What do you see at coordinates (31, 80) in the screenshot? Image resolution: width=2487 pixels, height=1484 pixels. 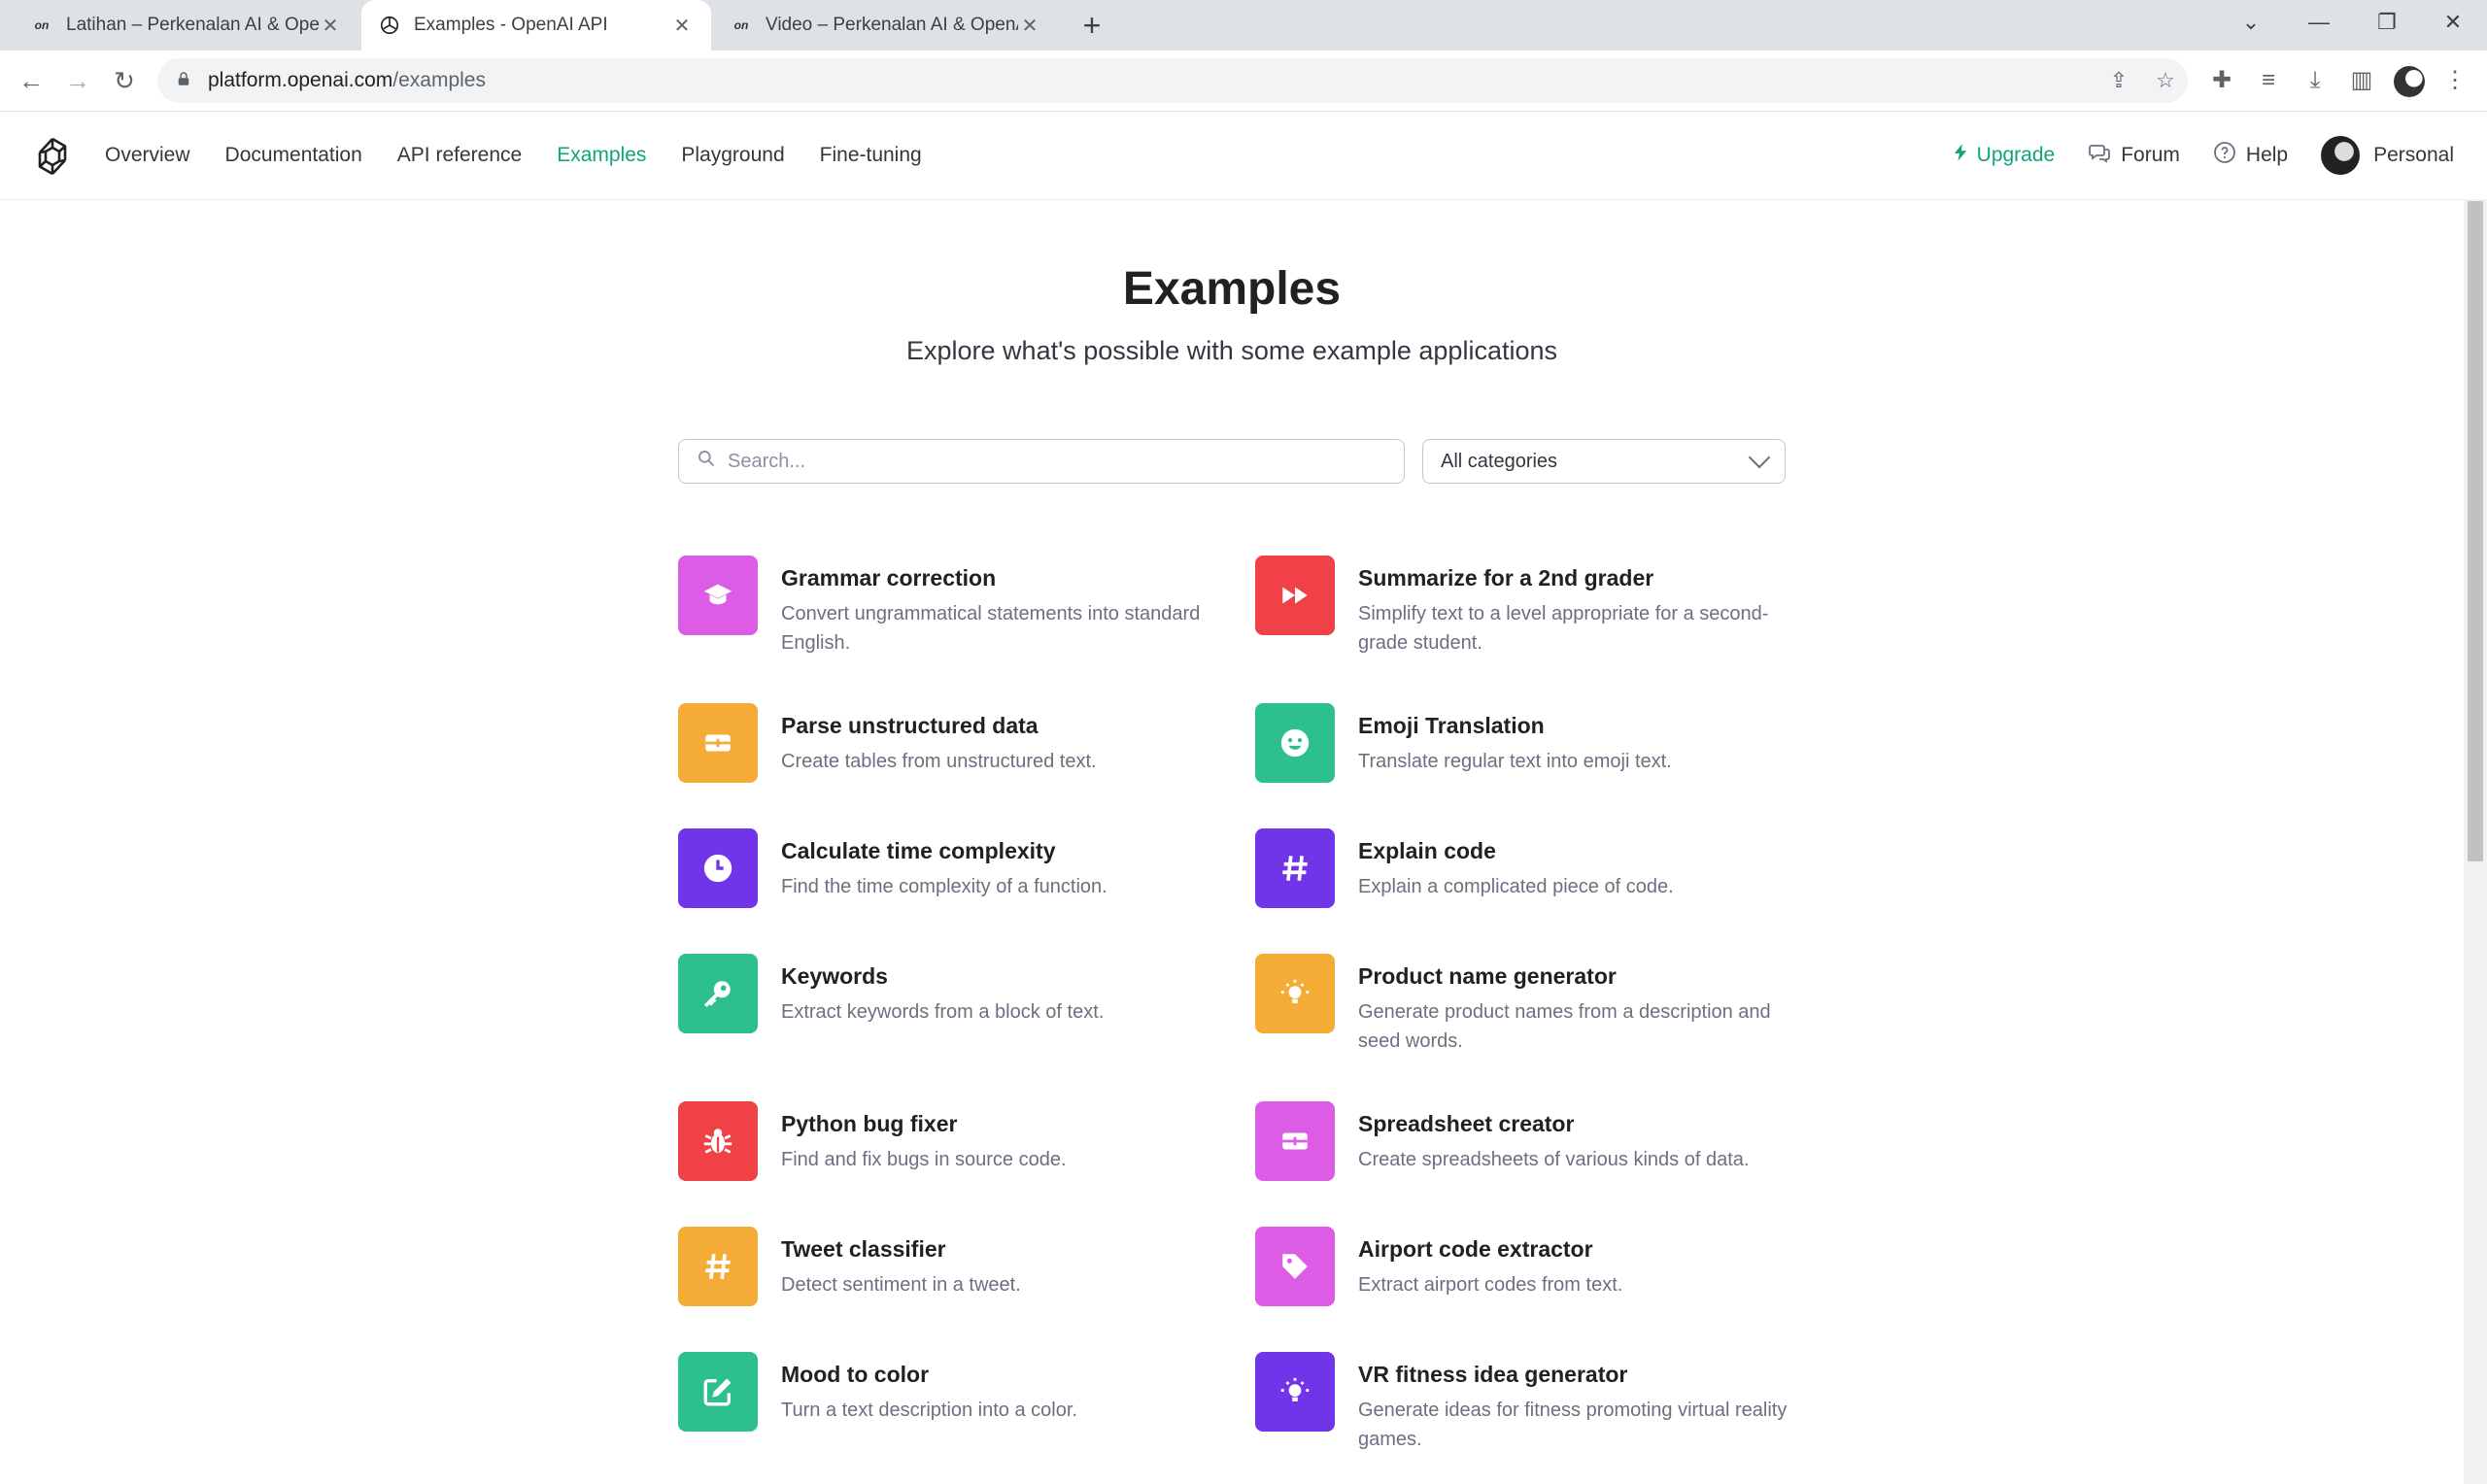 I see `back-arrow-icon: ←` at bounding box center [31, 80].